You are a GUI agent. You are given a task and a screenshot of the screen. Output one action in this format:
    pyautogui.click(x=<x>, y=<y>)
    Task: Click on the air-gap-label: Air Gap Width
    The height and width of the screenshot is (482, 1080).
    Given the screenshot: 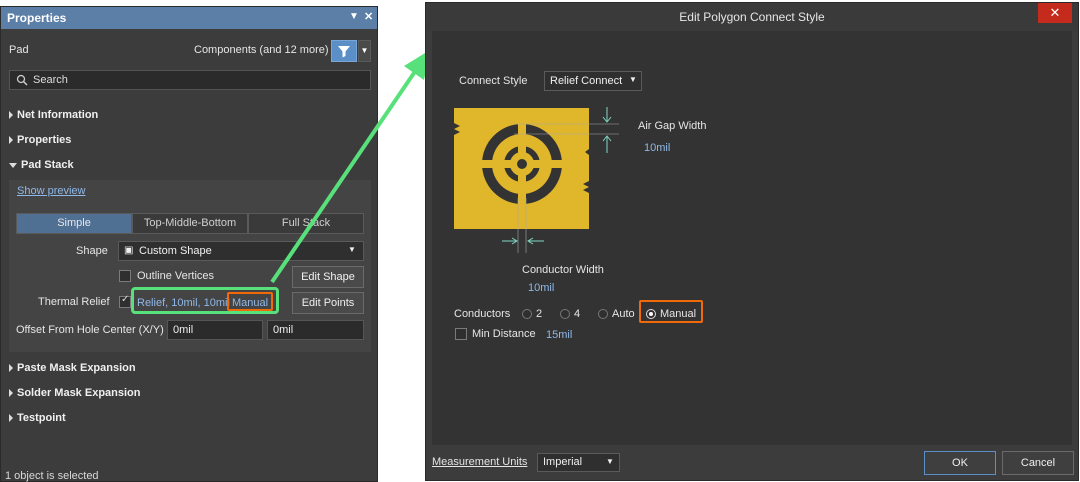 What is the action you would take?
    pyautogui.click(x=672, y=126)
    